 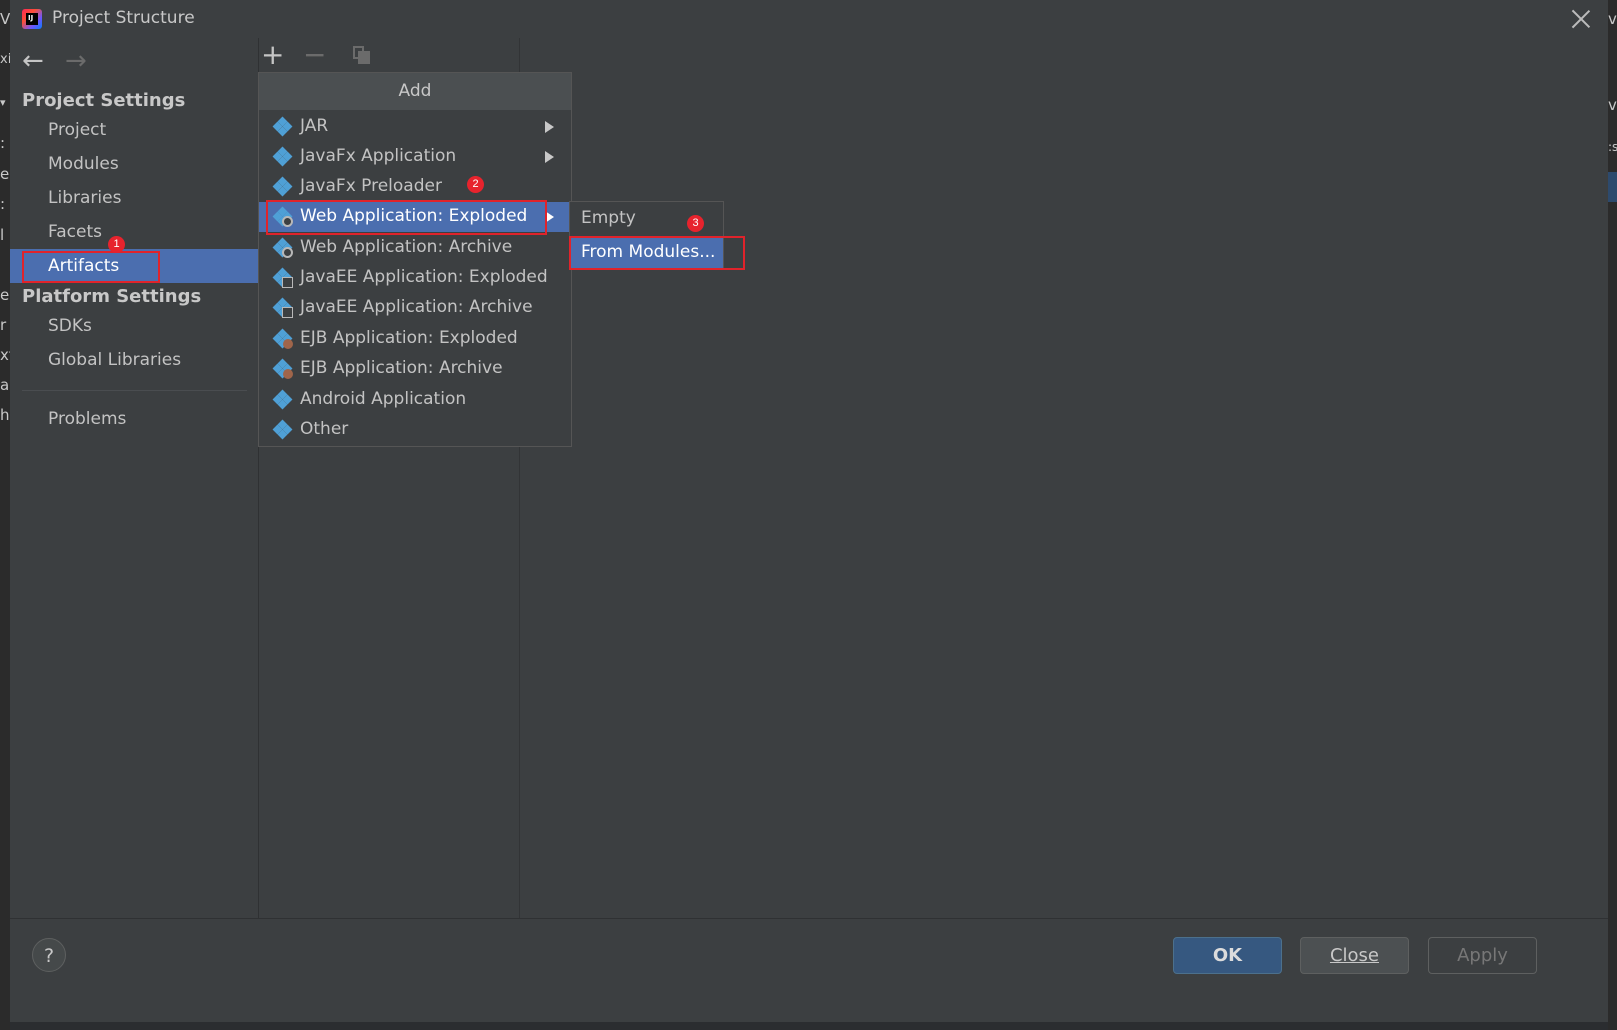 What do you see at coordinates (314, 55) in the screenshot?
I see `remove-icon: −` at bounding box center [314, 55].